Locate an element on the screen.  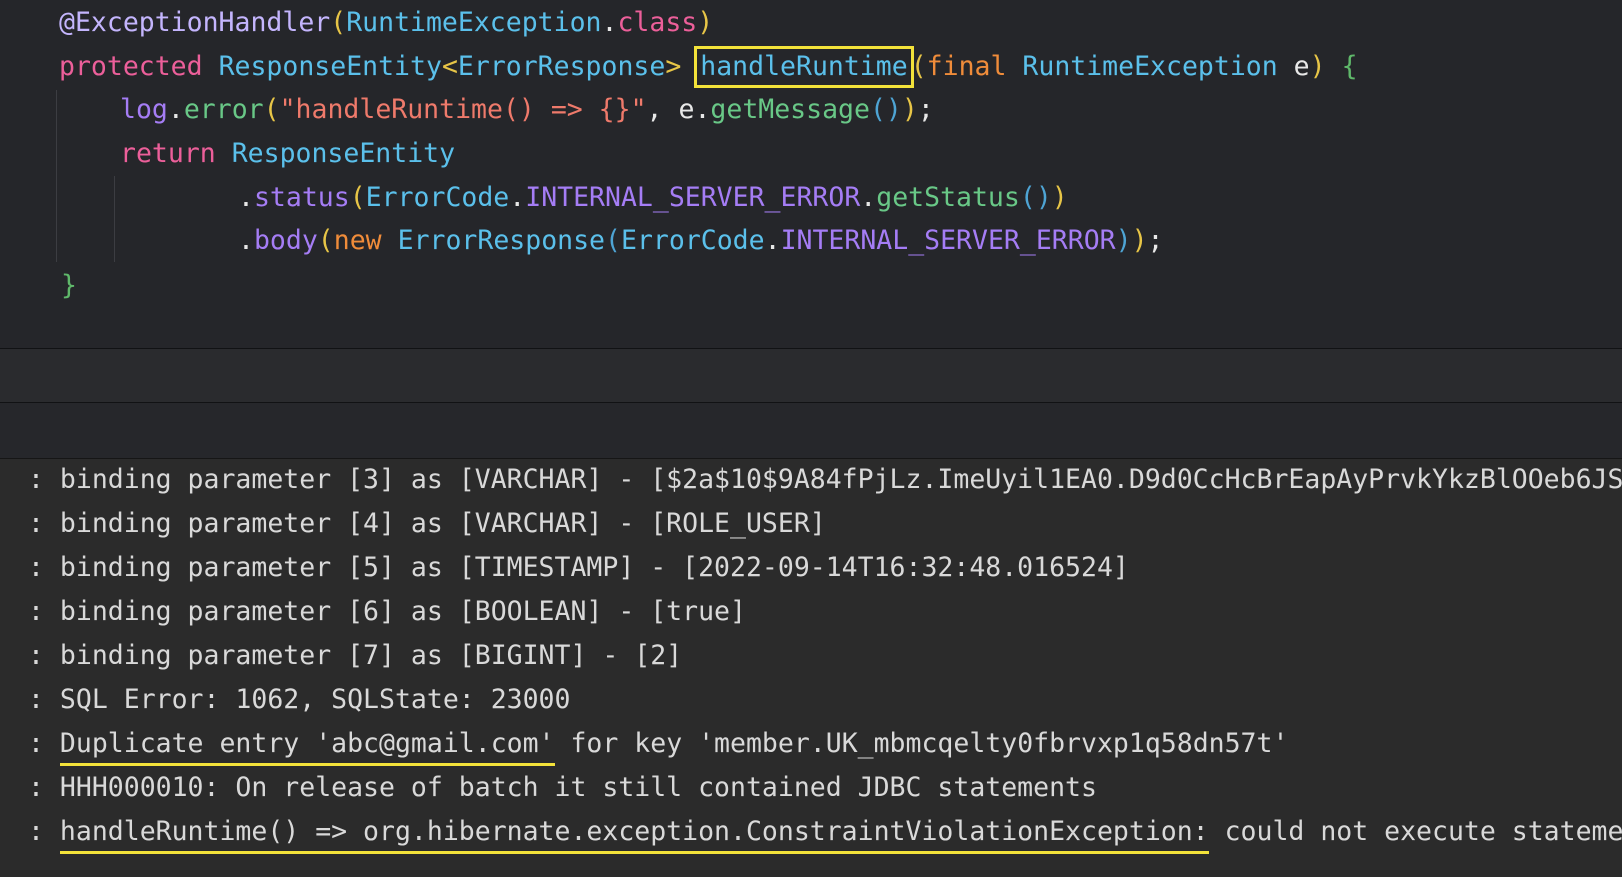
log-text: binding parameter [7] as [BIGINT] - [2] is located at coordinates (371, 655).